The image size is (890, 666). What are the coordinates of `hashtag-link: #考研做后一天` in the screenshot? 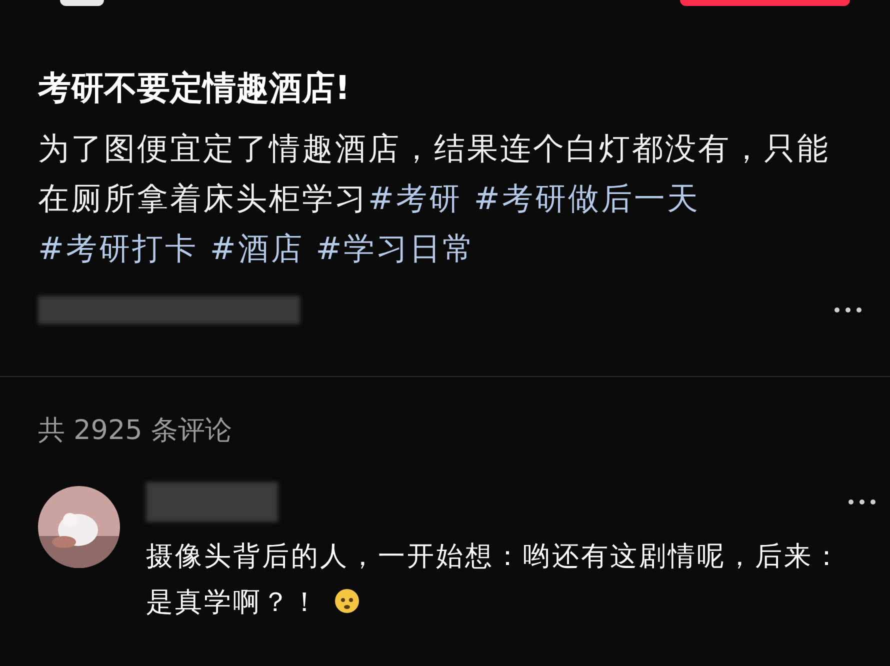 It's located at (587, 199).